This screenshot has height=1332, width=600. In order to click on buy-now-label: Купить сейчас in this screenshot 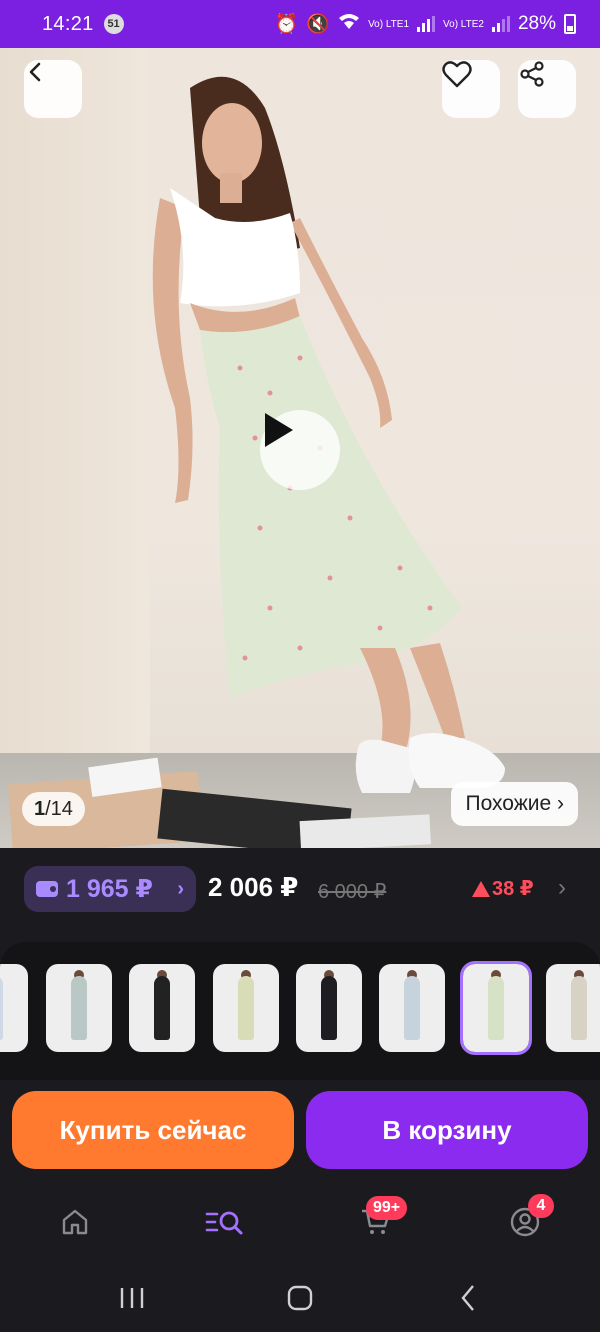, I will do `click(153, 1129)`.